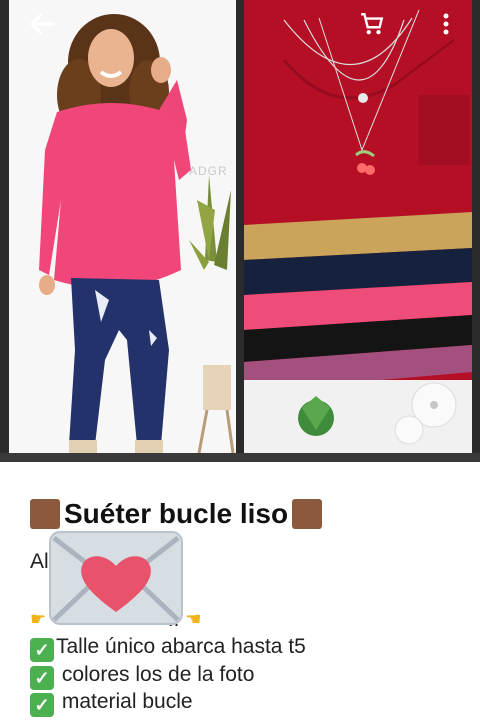 The image size is (480, 726). Describe the element at coordinates (116, 578) in the screenshot. I see `envelope-heart-icon` at that location.